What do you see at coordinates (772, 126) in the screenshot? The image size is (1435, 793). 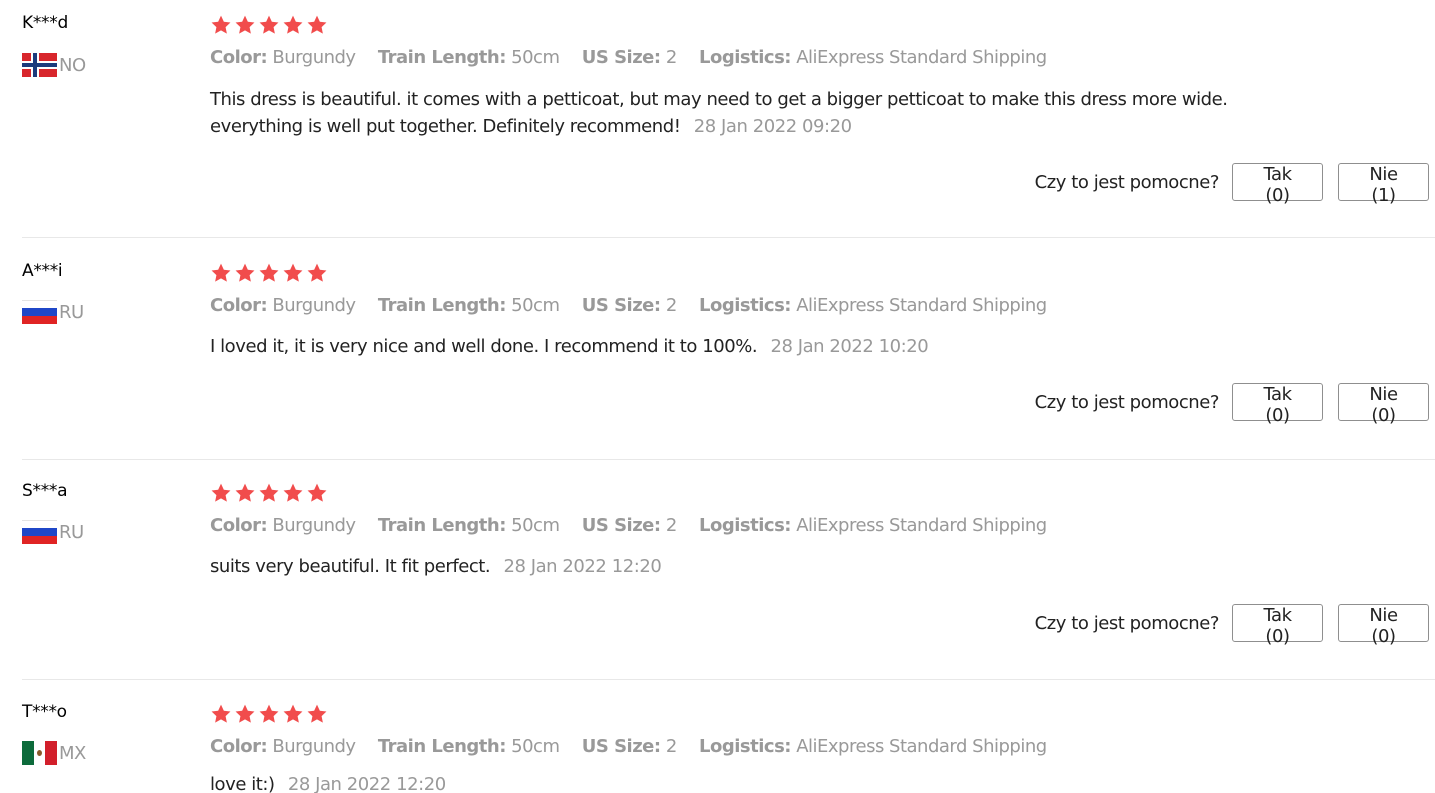 I see `review-date: 28 Jan 2022 09:20` at bounding box center [772, 126].